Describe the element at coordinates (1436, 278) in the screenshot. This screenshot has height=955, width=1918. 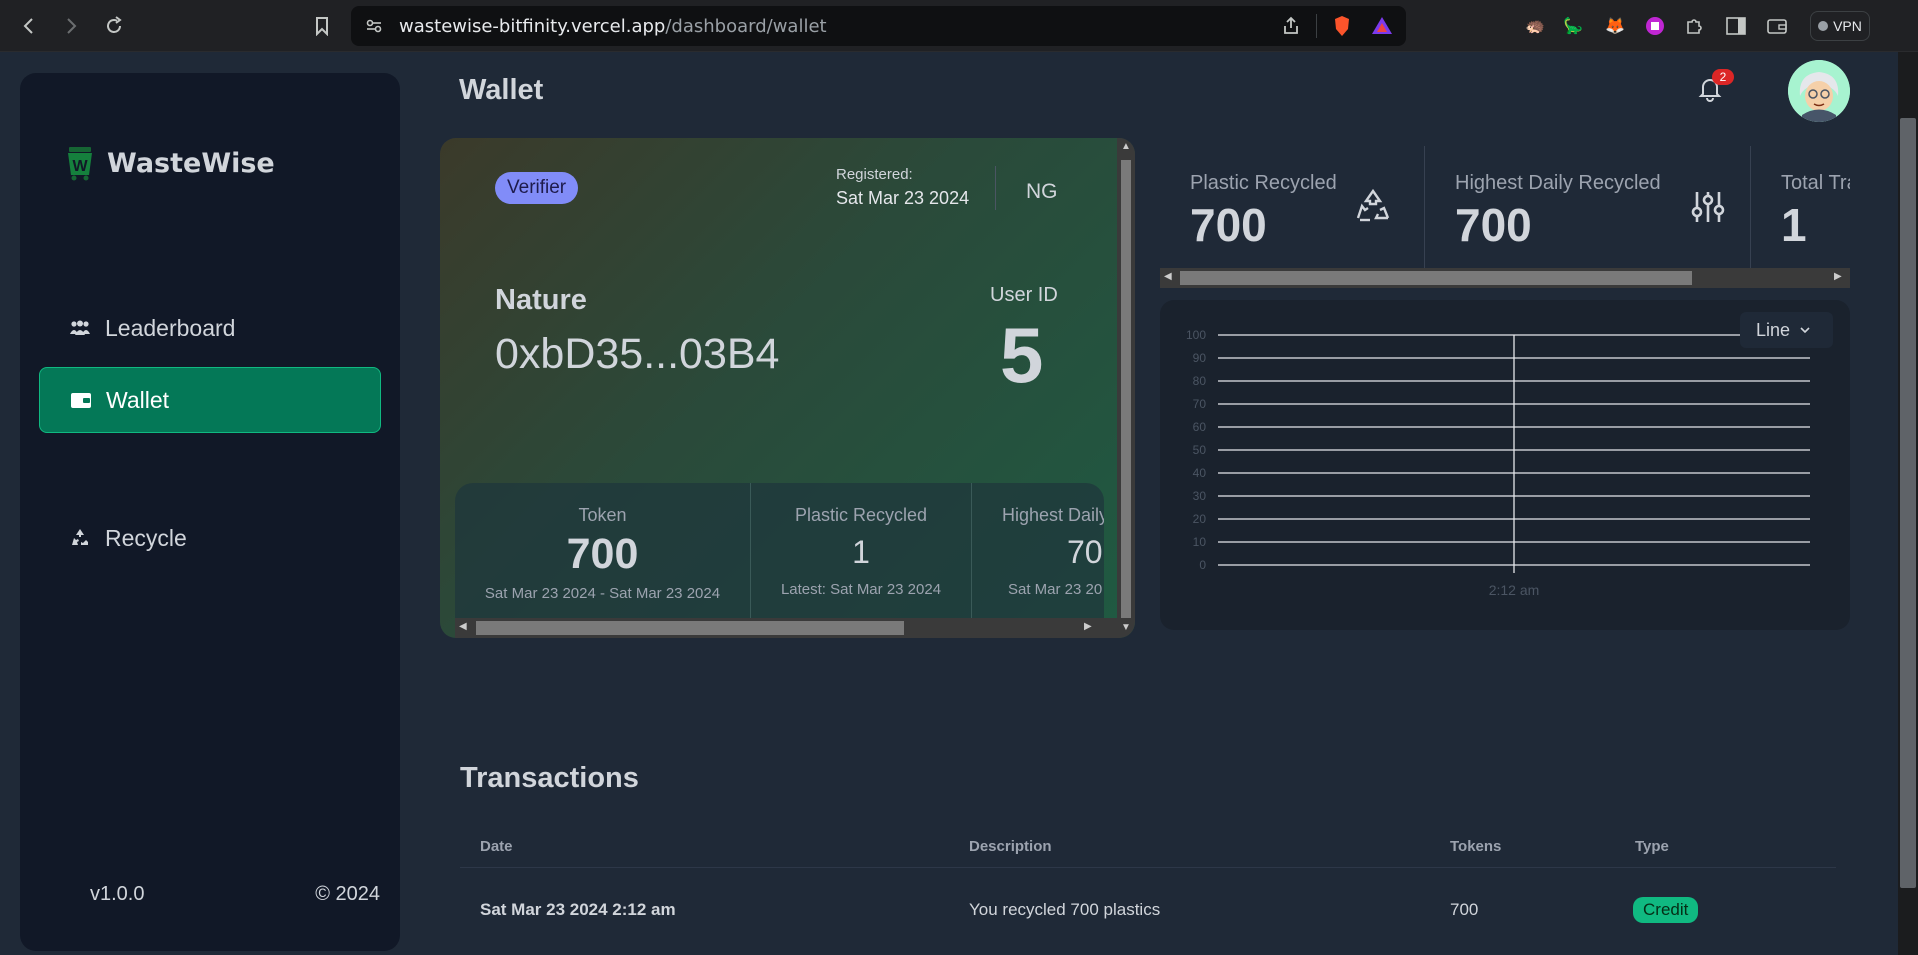
I see `stats-horizontal-scrollbar-thumb` at that location.